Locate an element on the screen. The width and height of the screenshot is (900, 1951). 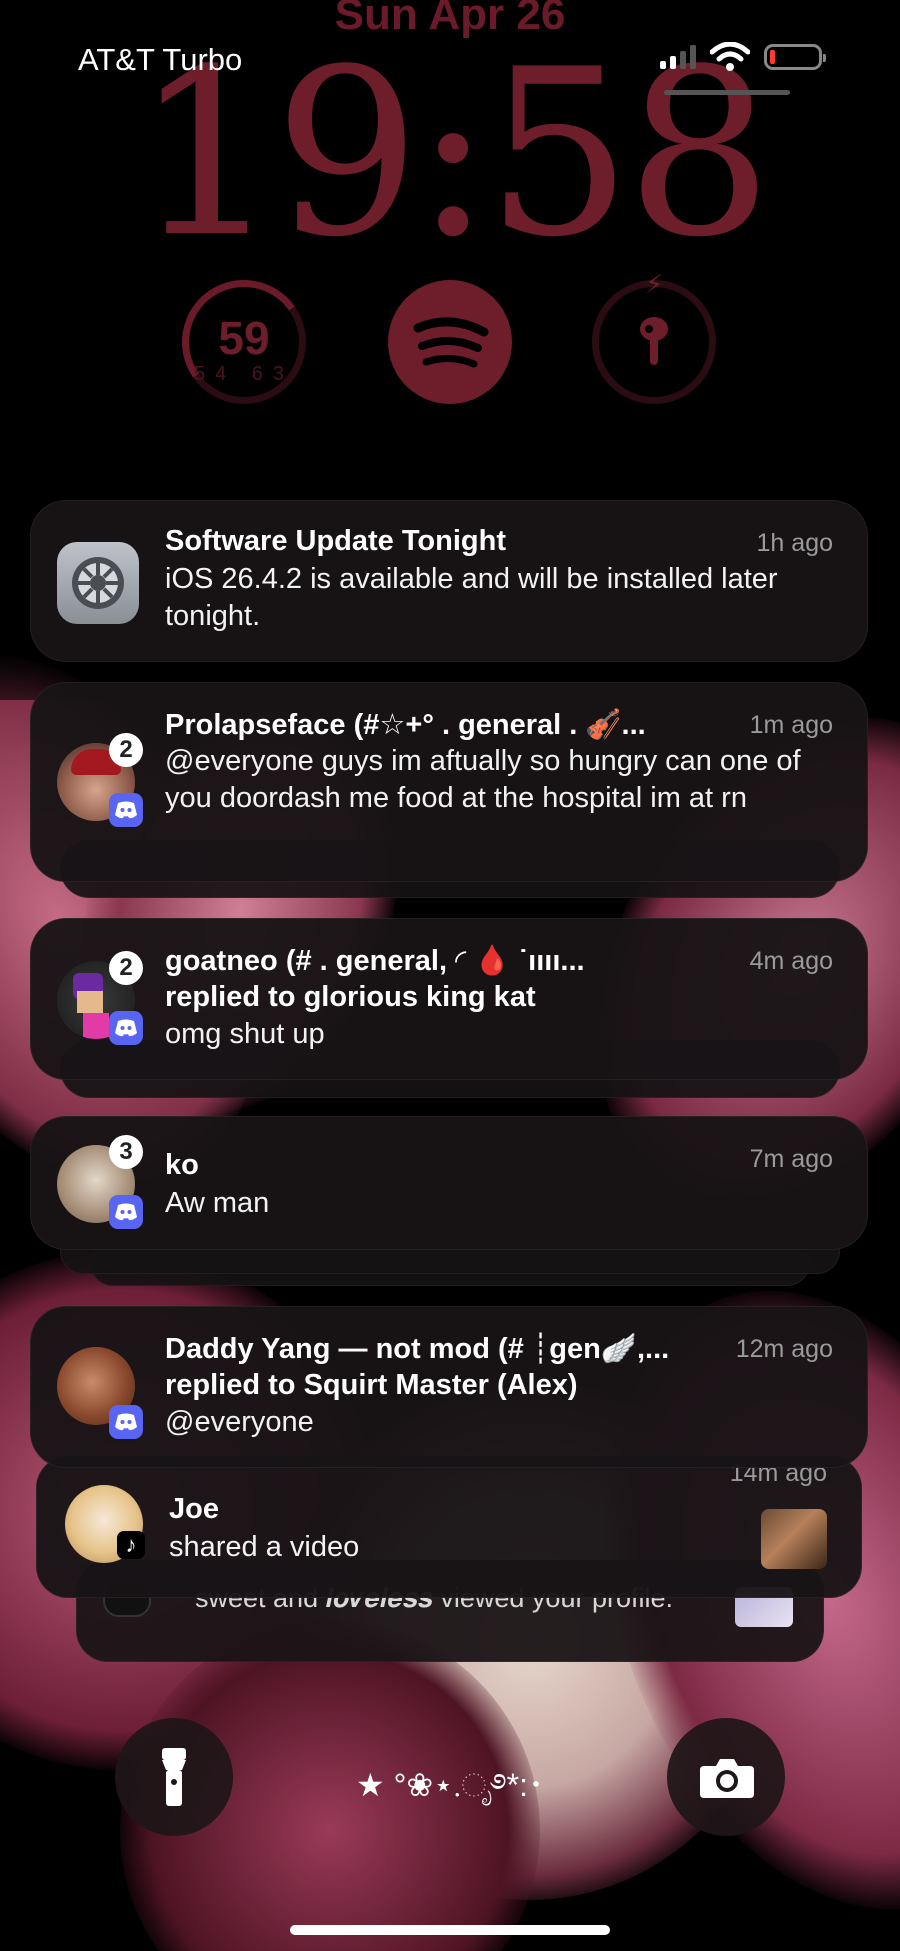
battery-icon is located at coordinates (795, 57).